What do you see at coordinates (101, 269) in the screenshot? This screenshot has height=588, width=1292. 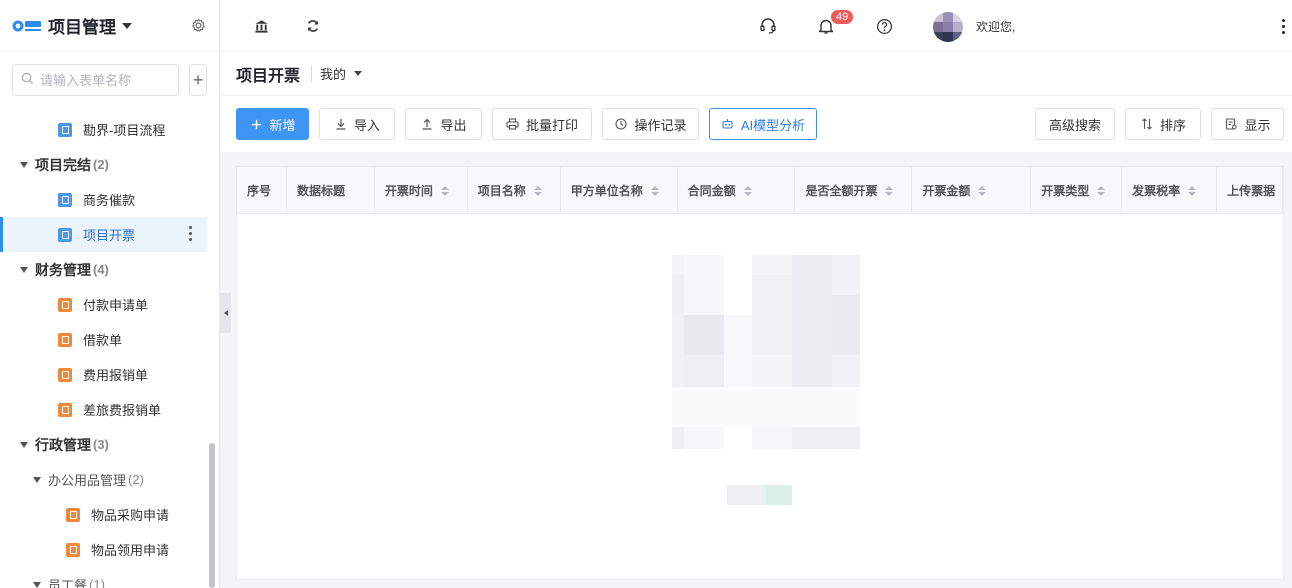 I see `sidebar-group-count: (4)` at bounding box center [101, 269].